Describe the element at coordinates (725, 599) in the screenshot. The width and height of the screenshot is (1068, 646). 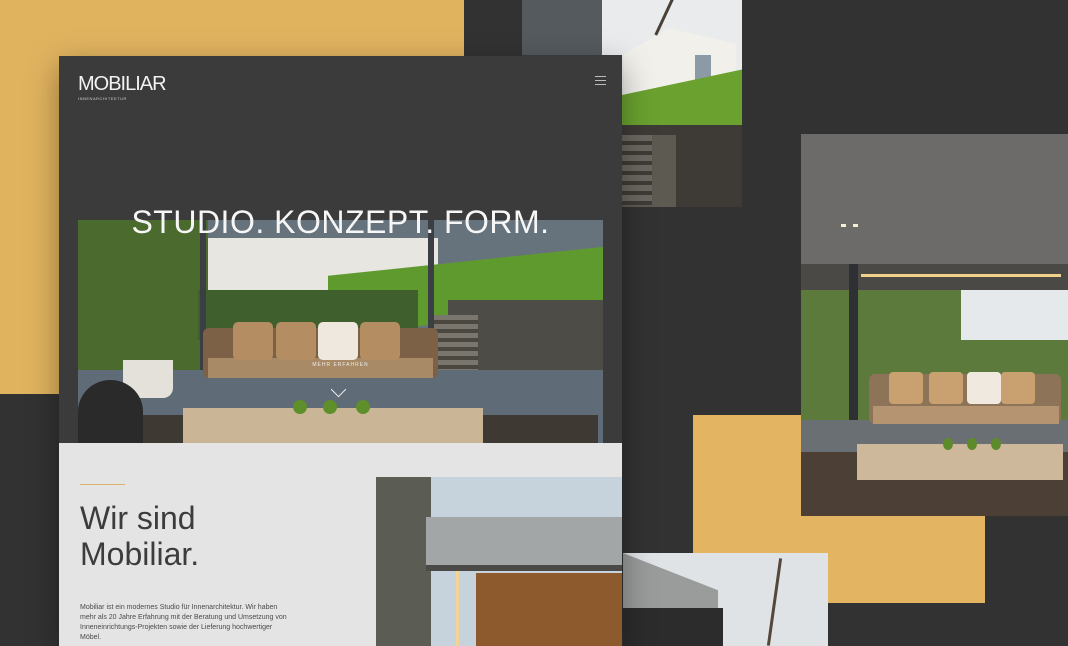
I see `photo-concrete-tree` at that location.